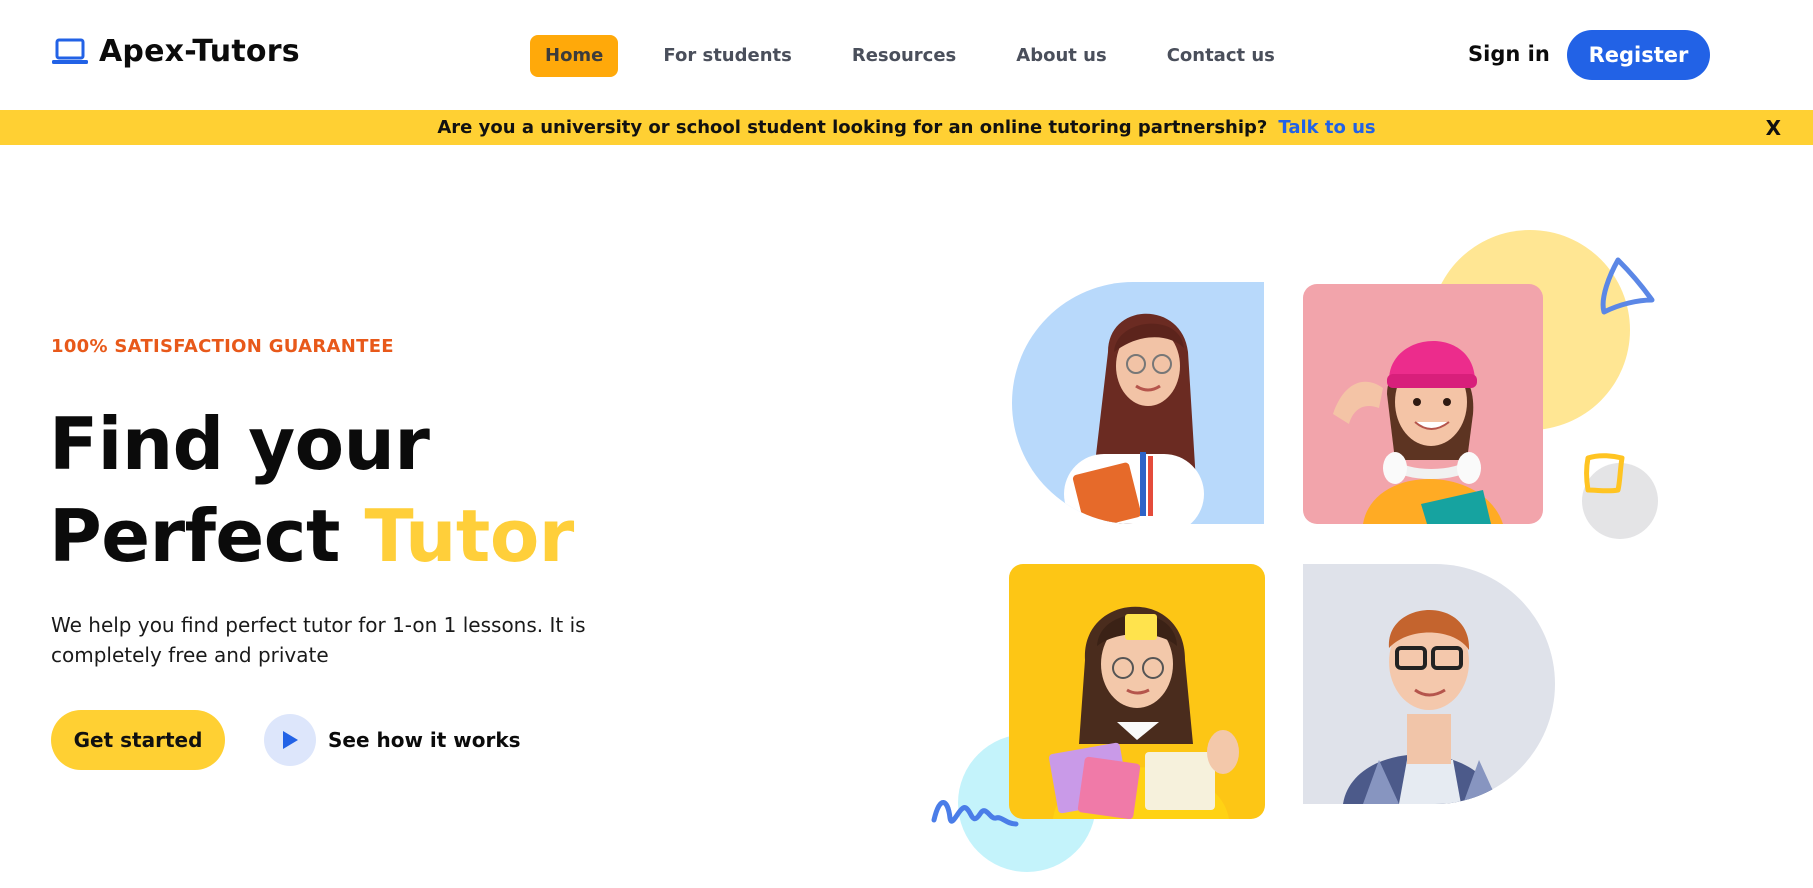  Describe the element at coordinates (70, 51) in the screenshot. I see `laptop-icon` at that location.